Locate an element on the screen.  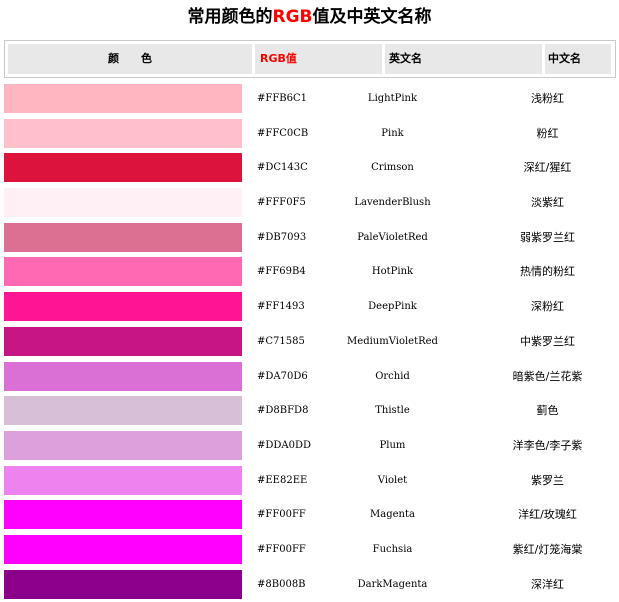
english-name: Fuchsia is located at coordinates (392, 549).